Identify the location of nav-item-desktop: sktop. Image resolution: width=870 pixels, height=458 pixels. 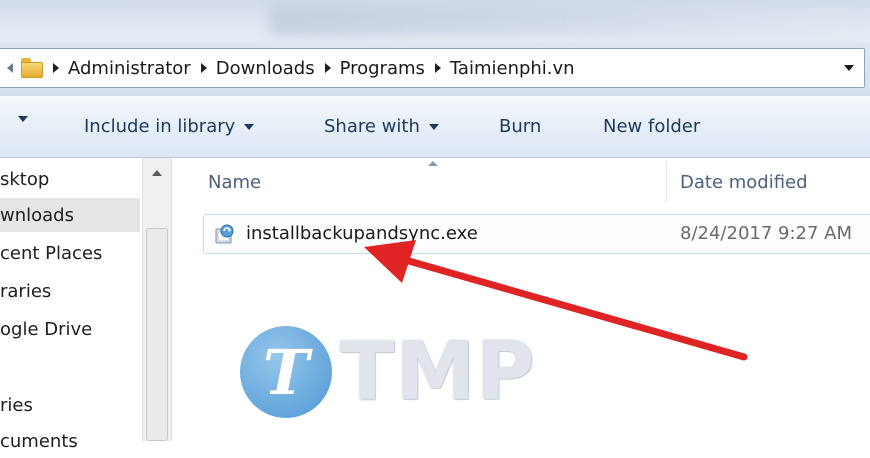
(70, 179).